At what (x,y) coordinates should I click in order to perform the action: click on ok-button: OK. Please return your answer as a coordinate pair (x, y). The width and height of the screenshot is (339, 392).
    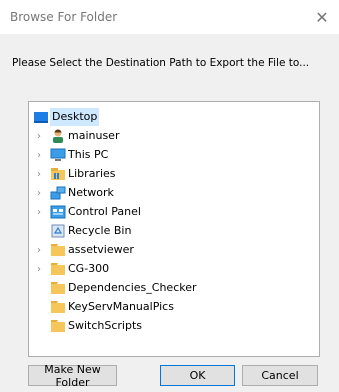
    Looking at the image, I should click on (197, 375).